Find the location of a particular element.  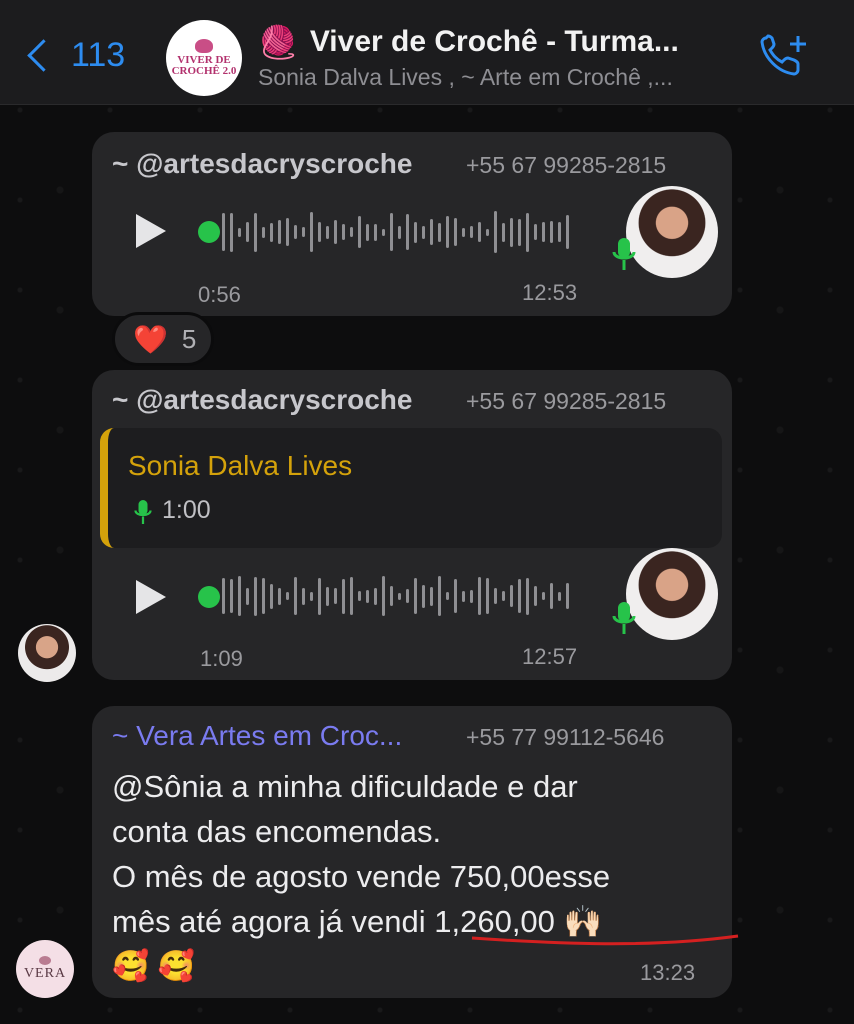

chevron-left-icon is located at coordinates (43, 55).